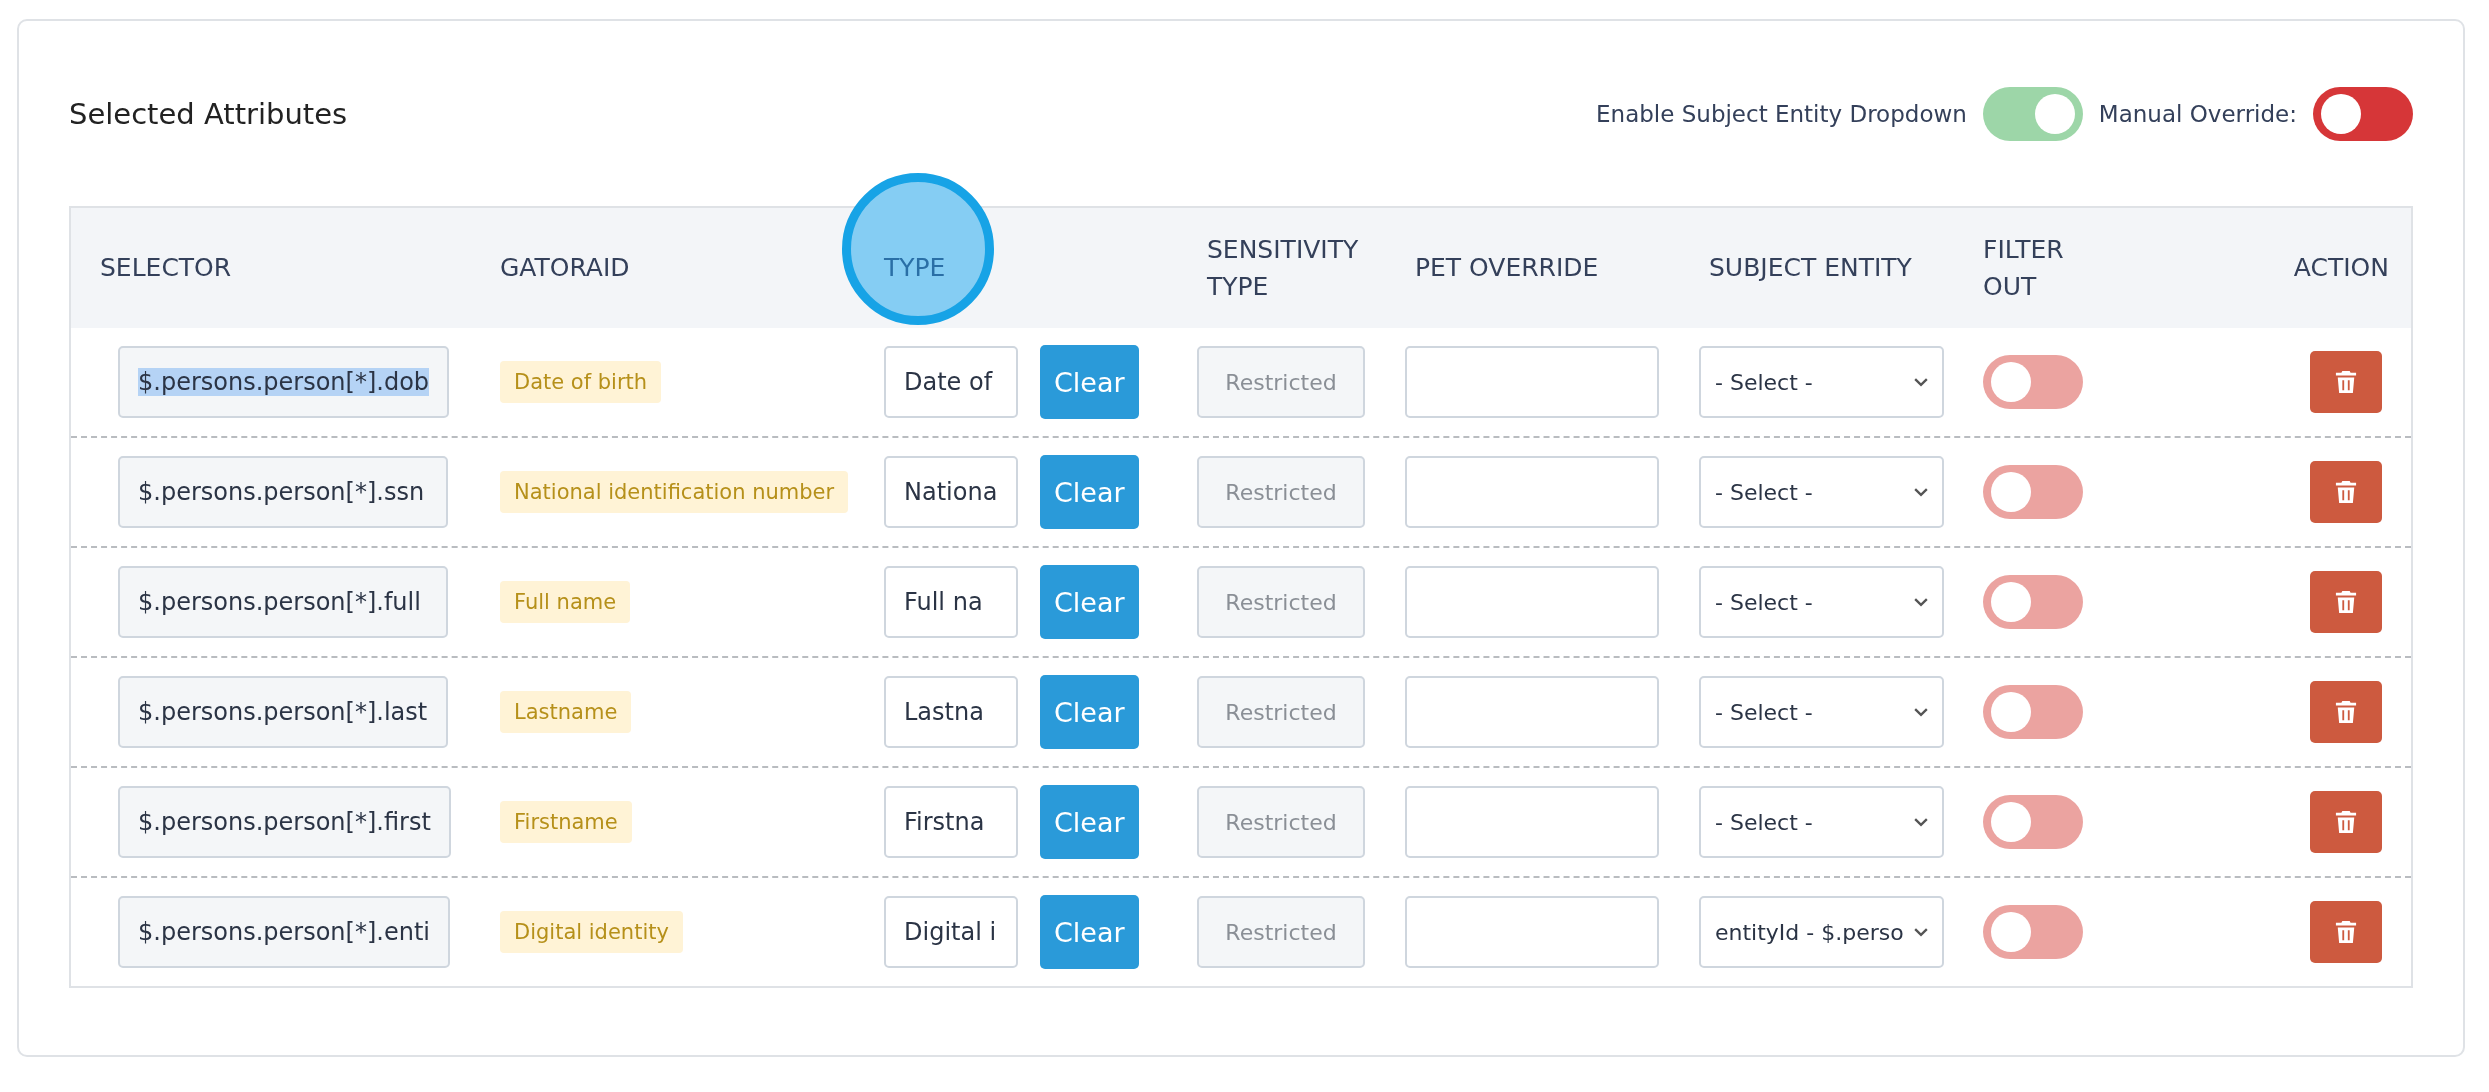 This screenshot has height=1092, width=2489. I want to click on column-header: SELECTOR, so click(166, 268).